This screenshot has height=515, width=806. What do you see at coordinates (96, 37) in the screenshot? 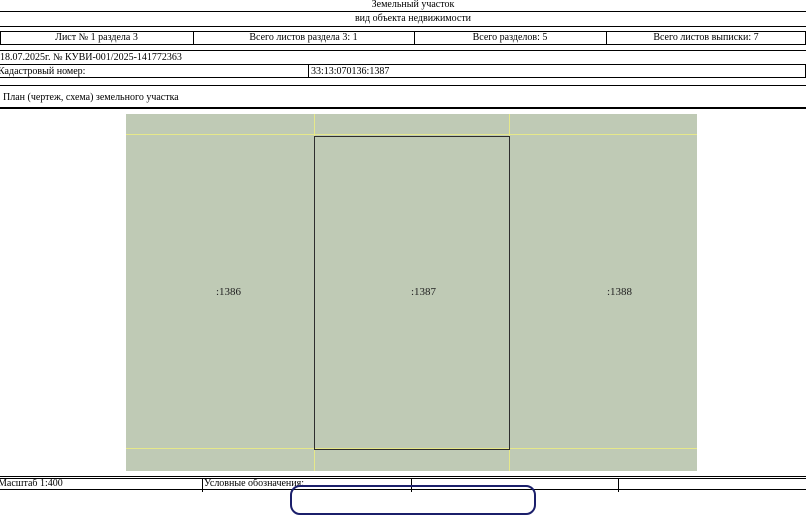
I see `sheet-number: Лист № 1 раздела 3` at bounding box center [96, 37].